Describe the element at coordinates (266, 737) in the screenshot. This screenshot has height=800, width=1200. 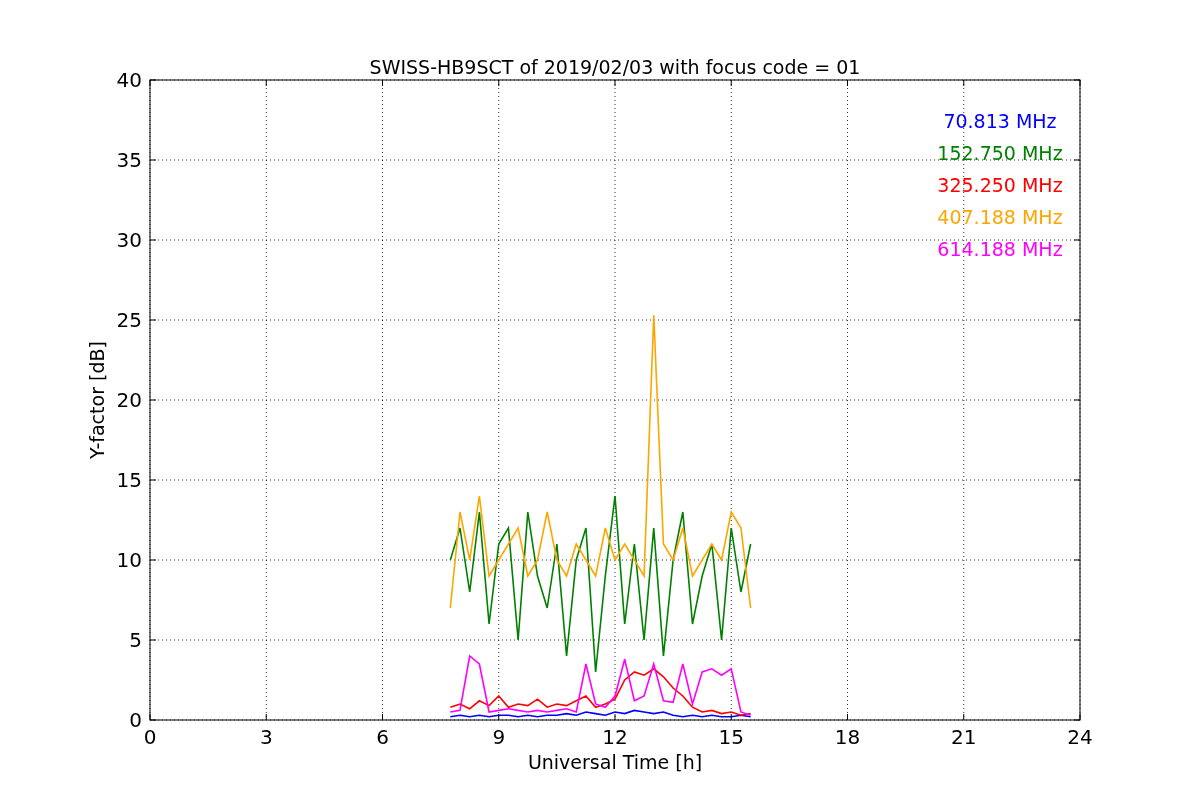
I see `tick-label: 3` at that location.